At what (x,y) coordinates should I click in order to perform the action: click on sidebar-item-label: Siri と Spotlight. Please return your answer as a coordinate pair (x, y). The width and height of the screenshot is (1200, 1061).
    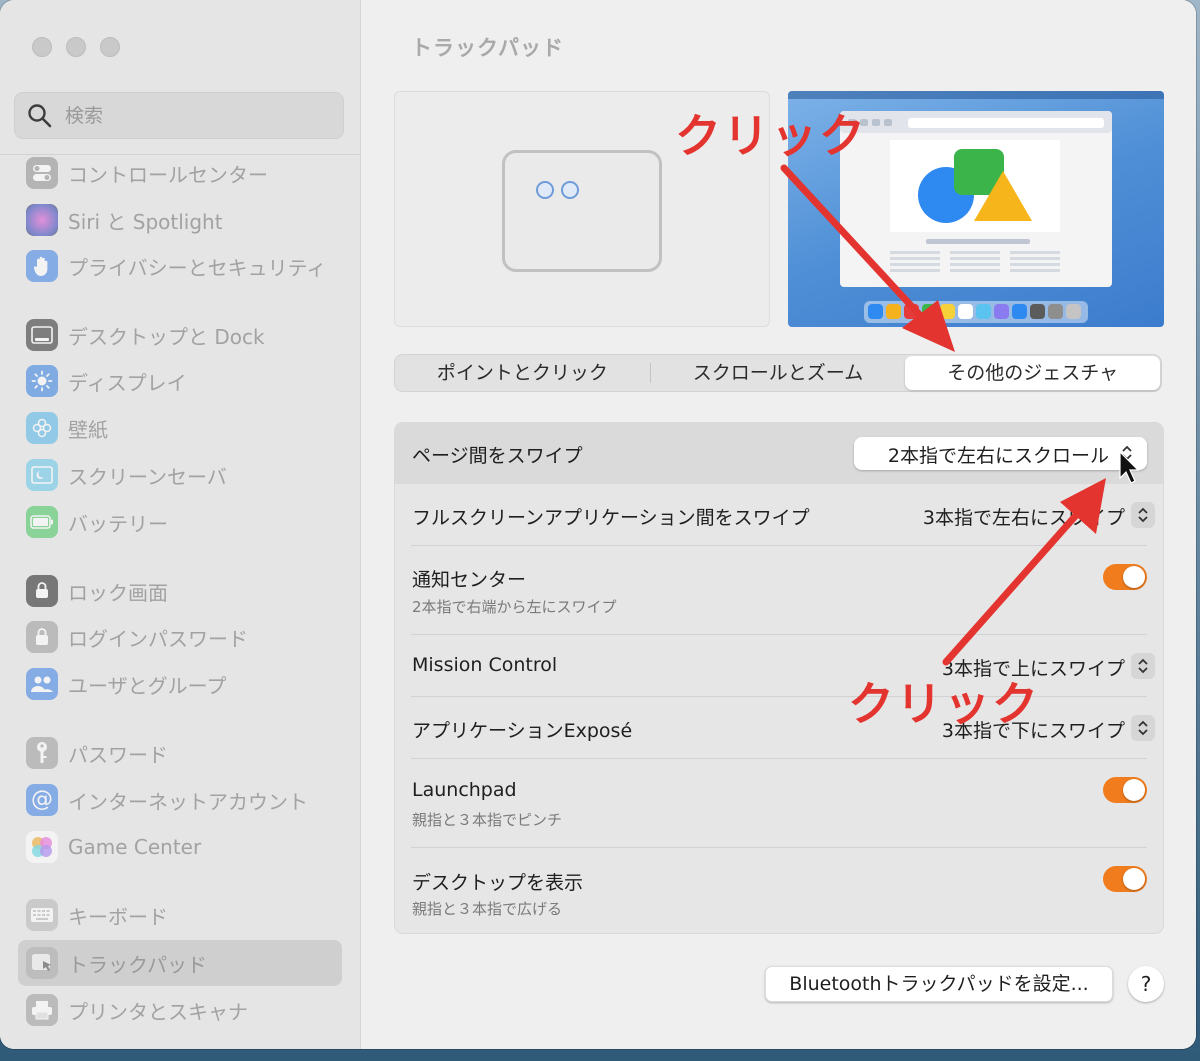
    Looking at the image, I should click on (145, 221).